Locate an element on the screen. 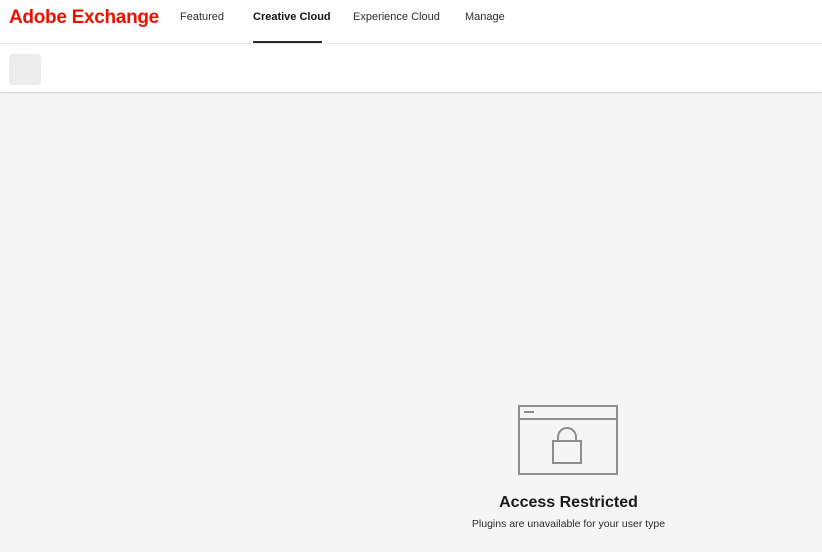 The height and width of the screenshot is (552, 822). nav-item-experience-cloud: Experience Cloud is located at coordinates (396, 21).